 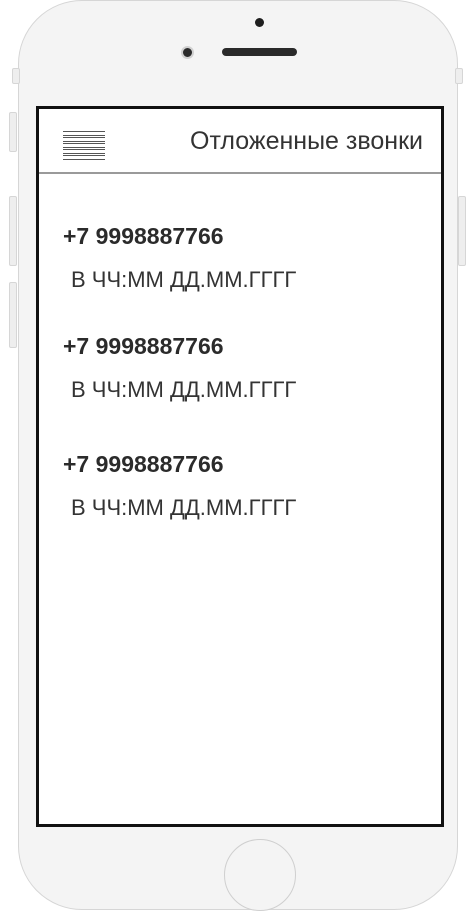 What do you see at coordinates (259, 22) in the screenshot?
I see `front-camera` at bounding box center [259, 22].